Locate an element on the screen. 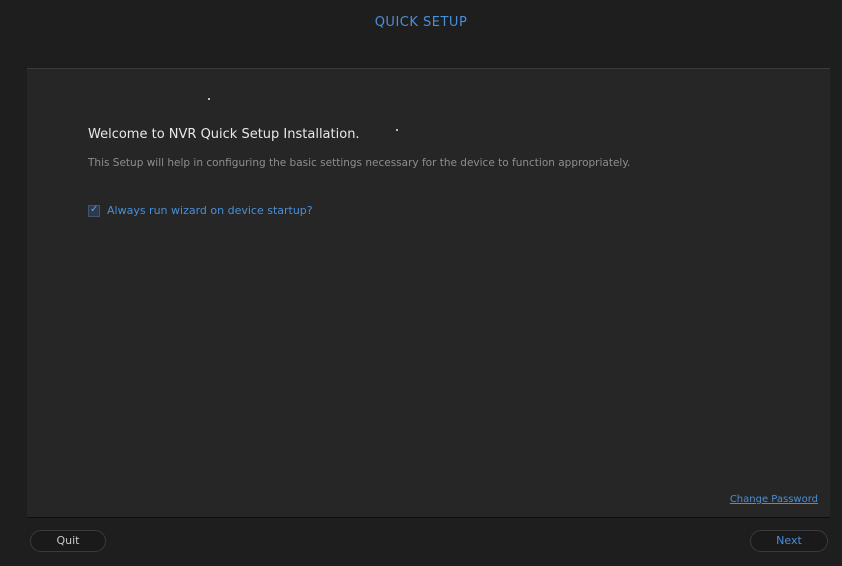 The height and width of the screenshot is (566, 842). title-bar: QUICK SETUP is located at coordinates (421, 26).